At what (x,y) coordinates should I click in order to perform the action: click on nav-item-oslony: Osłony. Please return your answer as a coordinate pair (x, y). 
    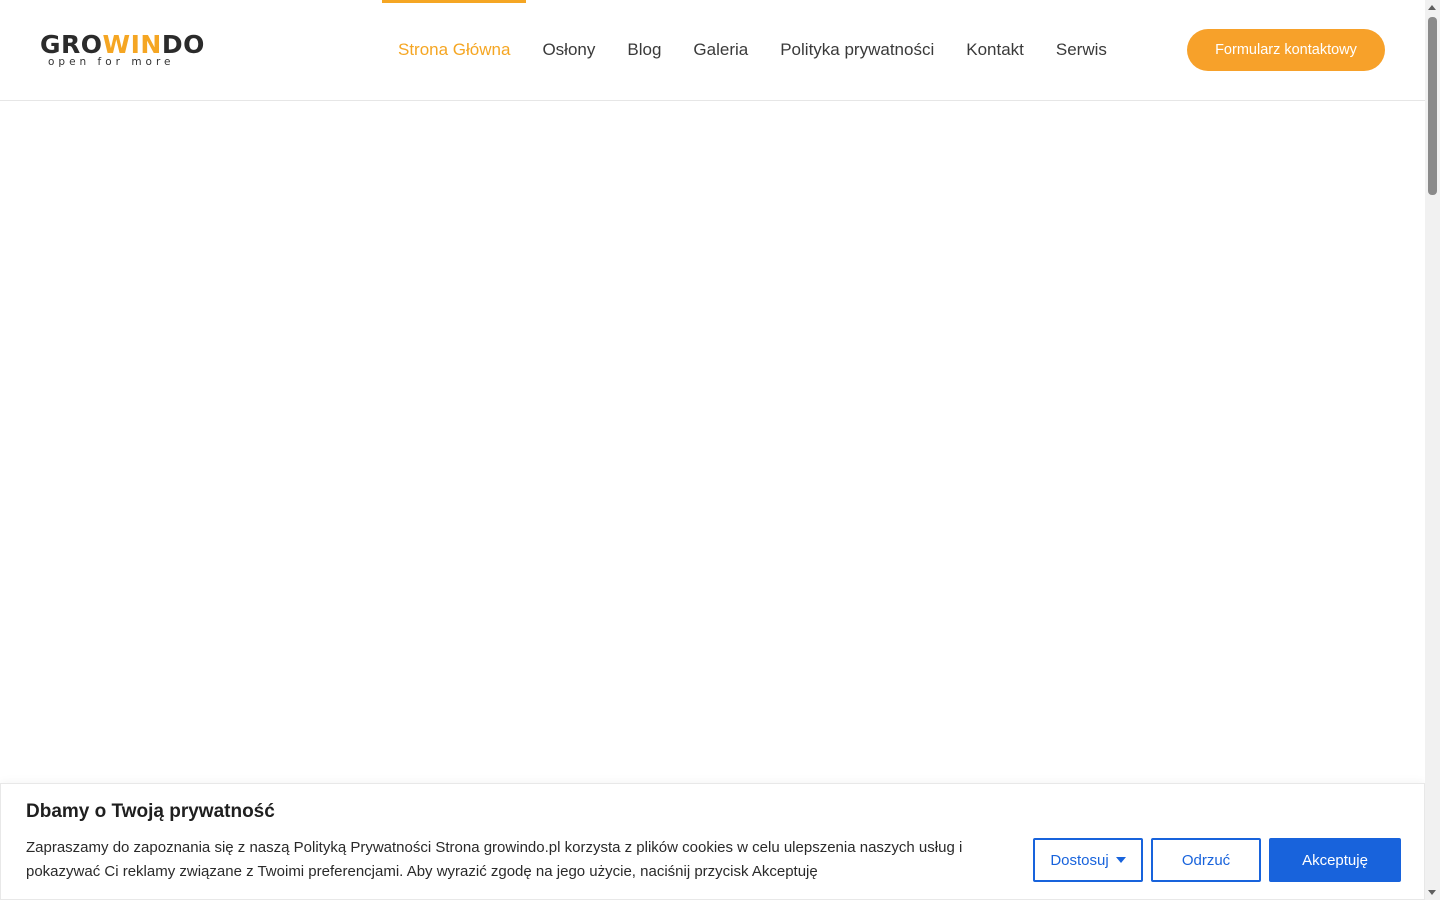
    Looking at the image, I should click on (568, 50).